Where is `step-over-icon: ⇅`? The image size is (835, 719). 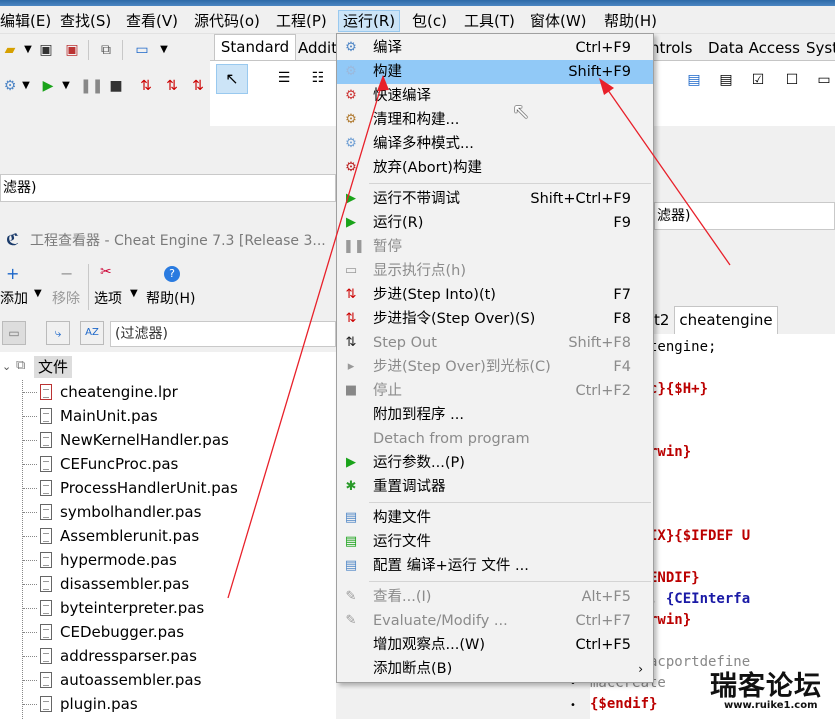
step-over-icon: ⇅ is located at coordinates (172, 86).